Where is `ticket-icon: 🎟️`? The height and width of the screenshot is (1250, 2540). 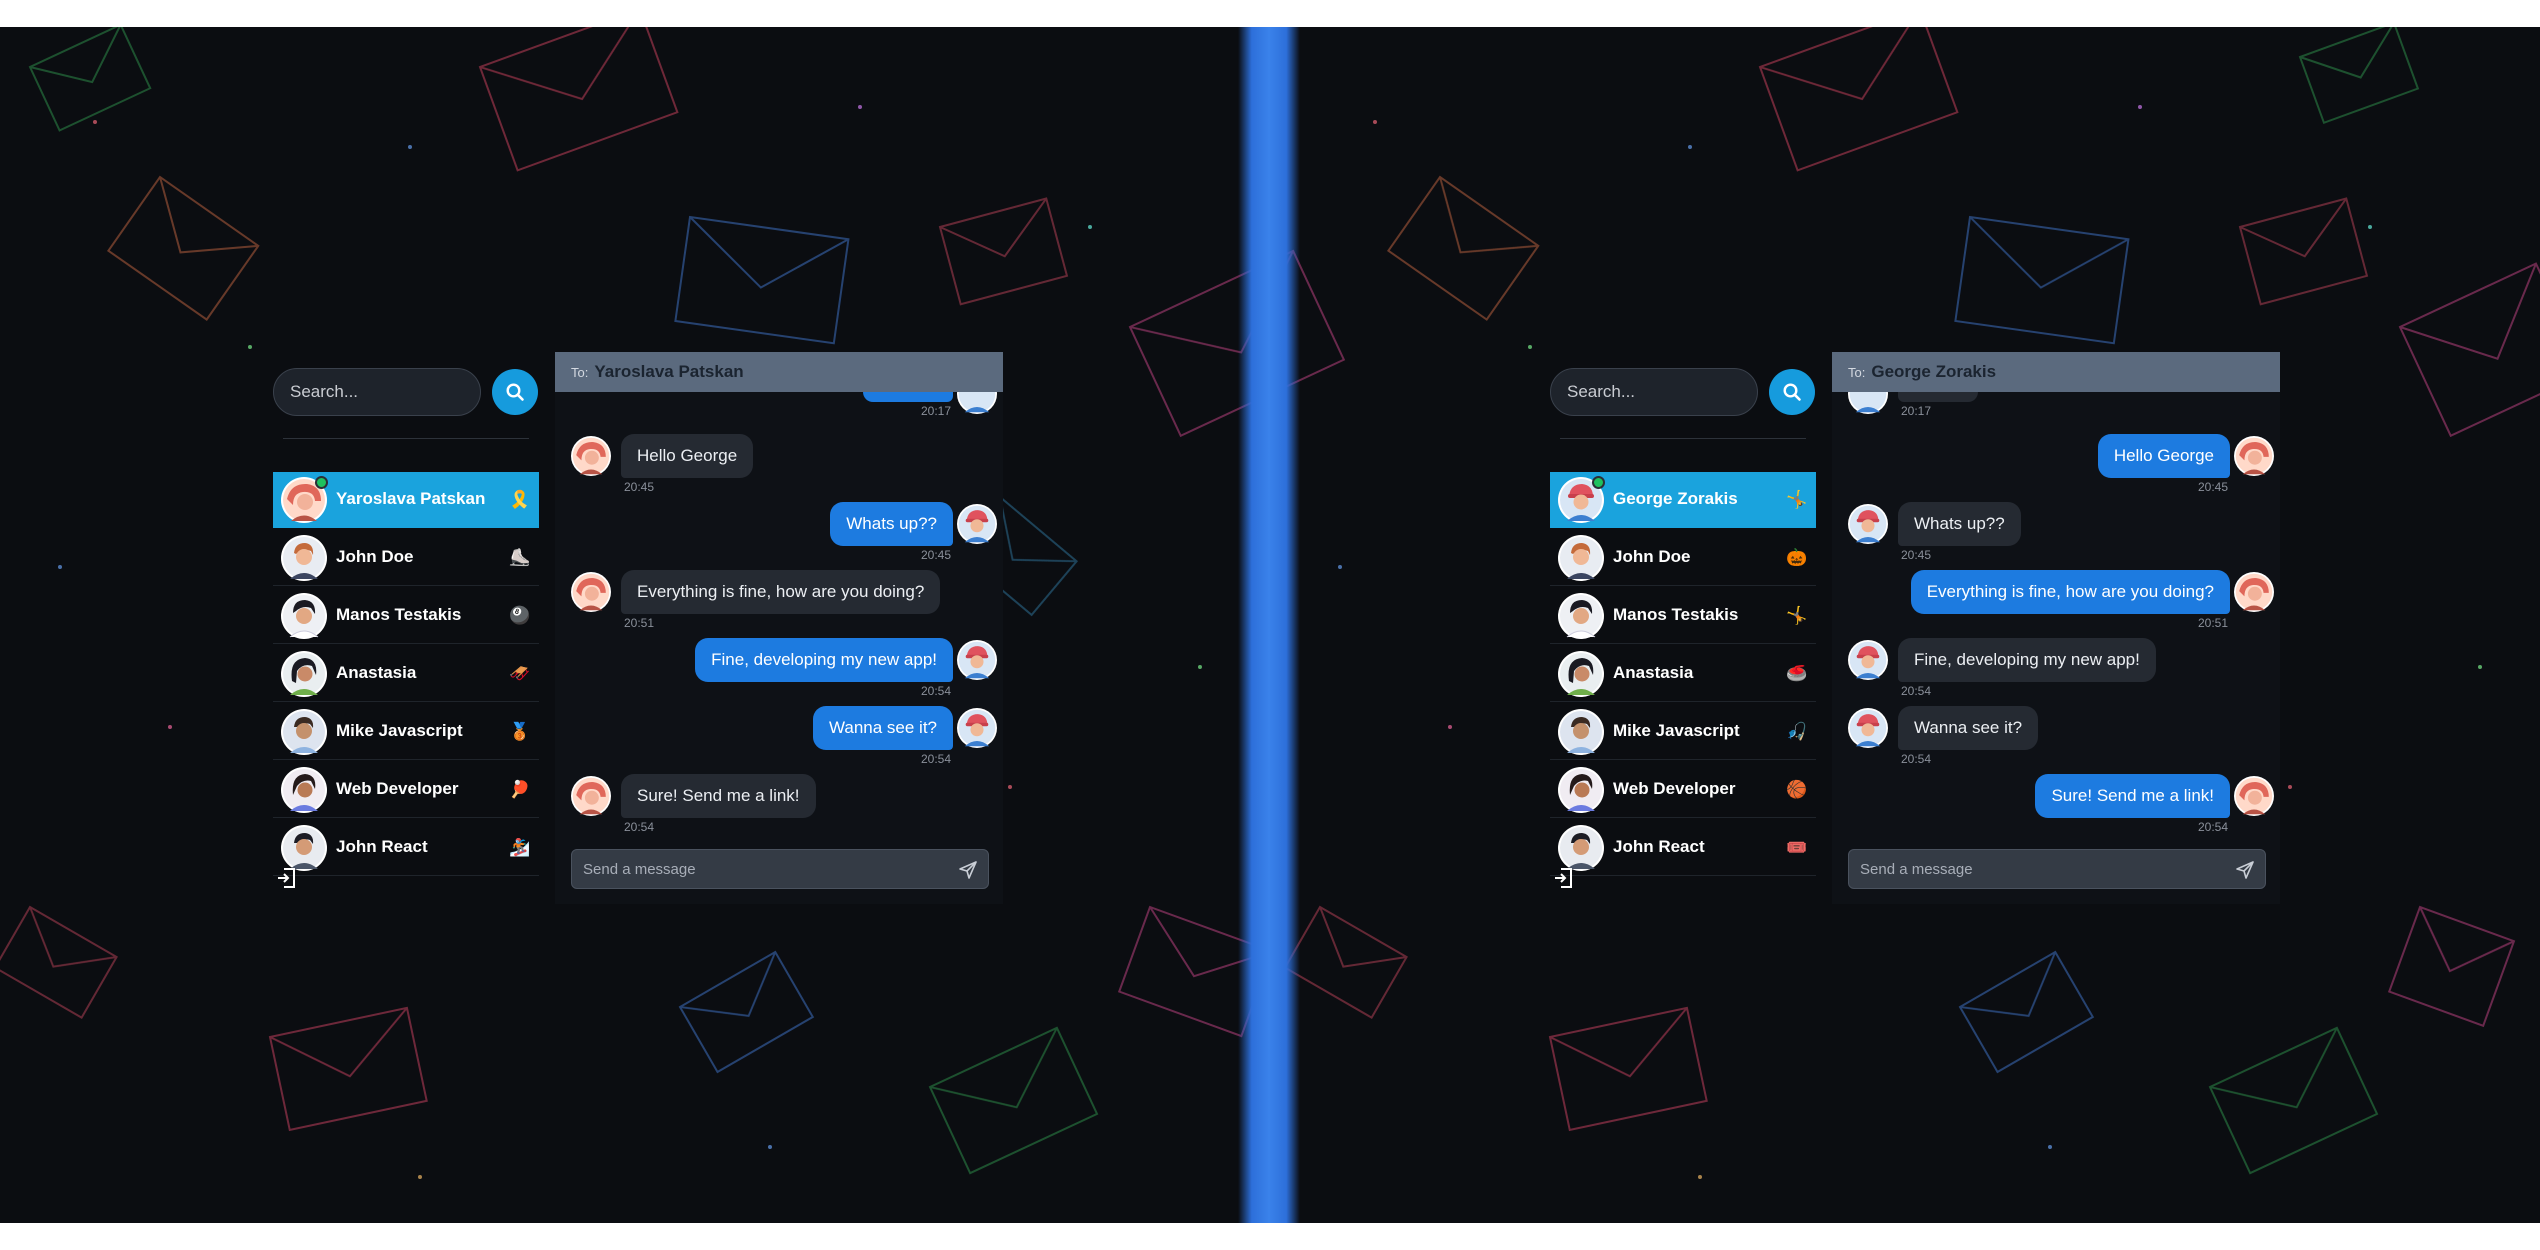 ticket-icon: 🎟️ is located at coordinates (1797, 848).